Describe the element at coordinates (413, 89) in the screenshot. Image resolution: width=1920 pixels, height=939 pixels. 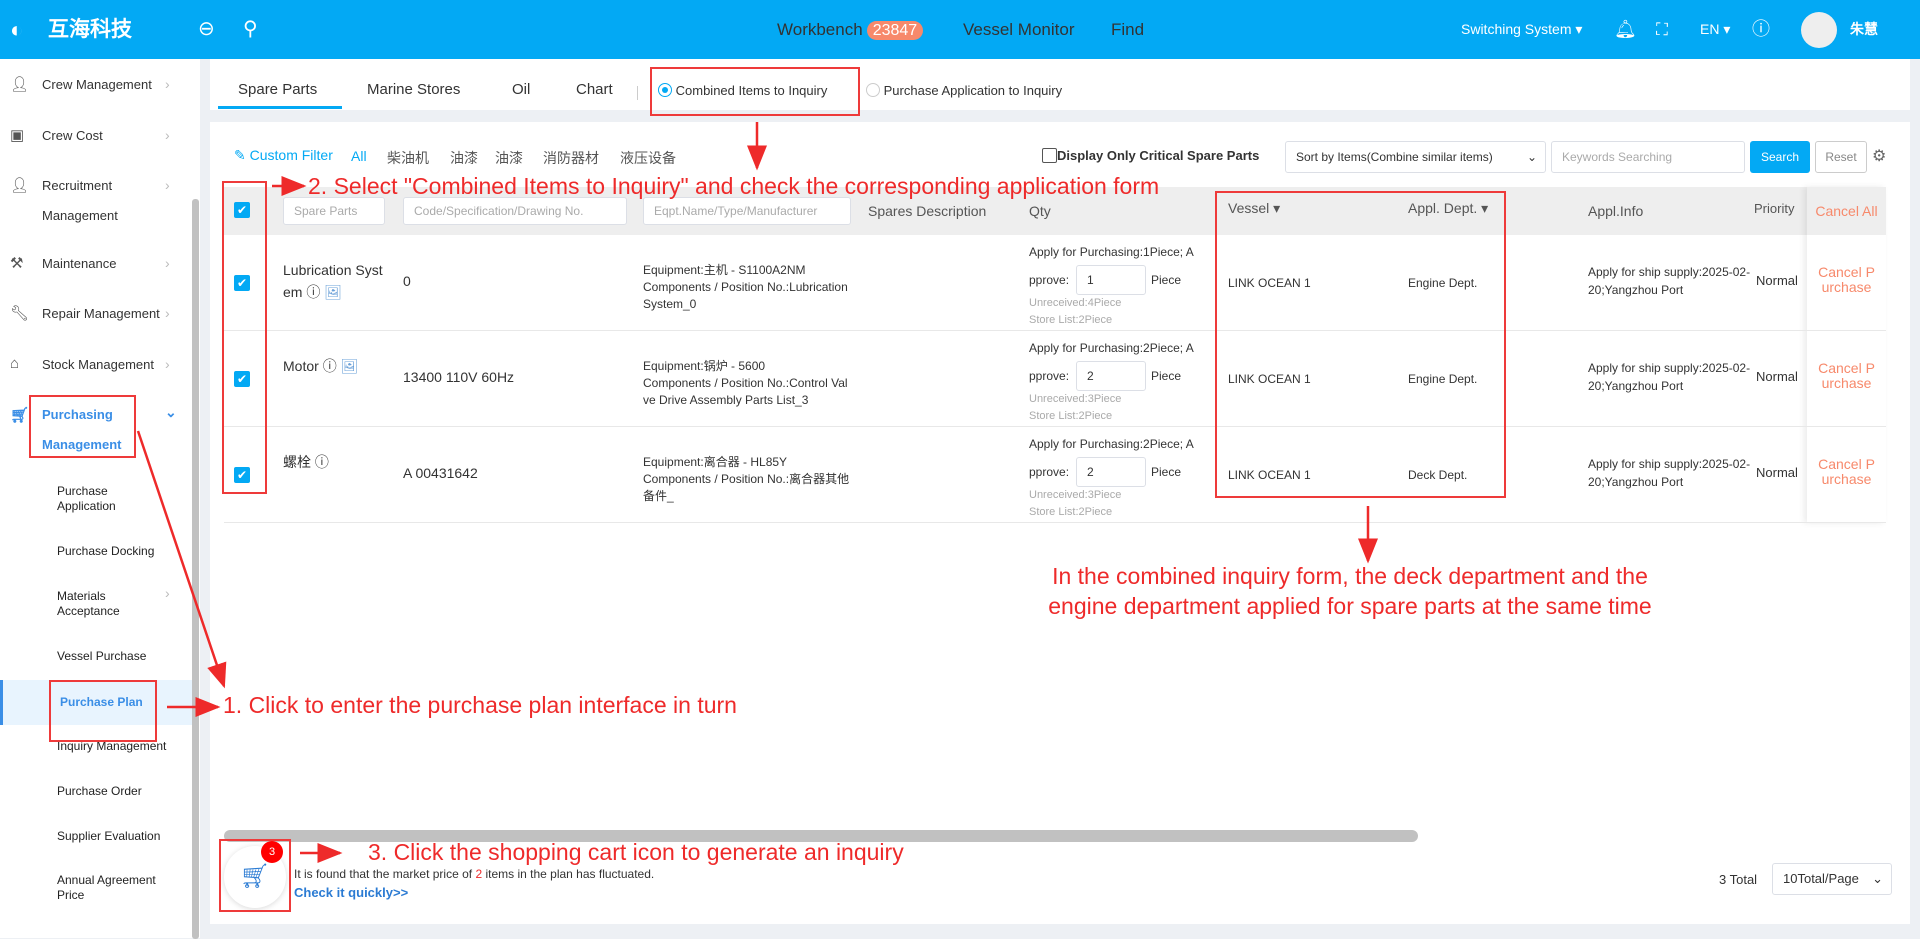
I see `tab-marine-stores: Marine Stores` at that location.